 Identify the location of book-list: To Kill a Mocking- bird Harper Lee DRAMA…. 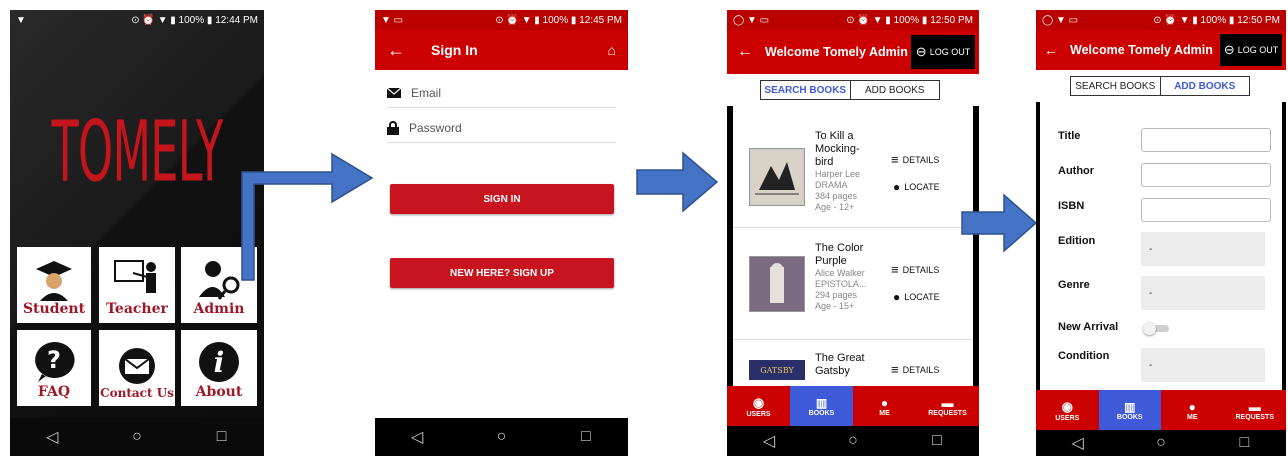
(853, 246).